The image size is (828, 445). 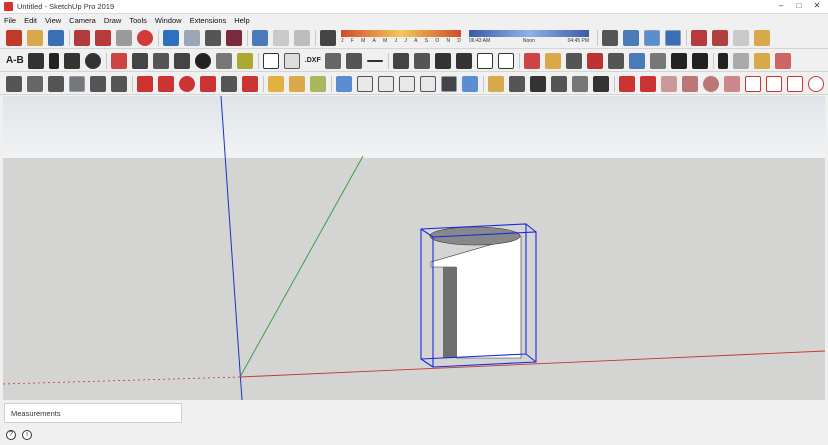 I want to click on undo-icon, so click(x=171, y=37).